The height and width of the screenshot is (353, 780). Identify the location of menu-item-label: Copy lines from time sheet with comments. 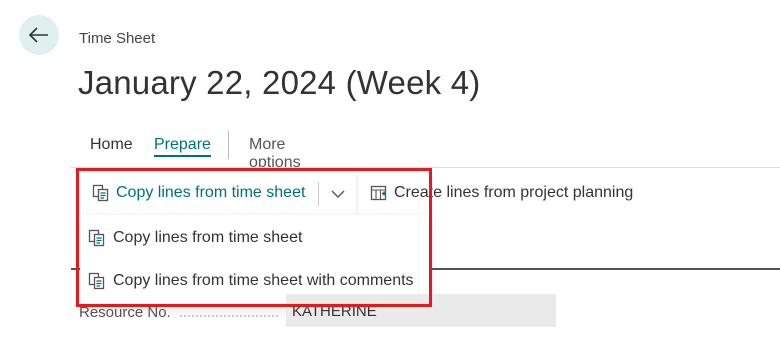
(263, 280).